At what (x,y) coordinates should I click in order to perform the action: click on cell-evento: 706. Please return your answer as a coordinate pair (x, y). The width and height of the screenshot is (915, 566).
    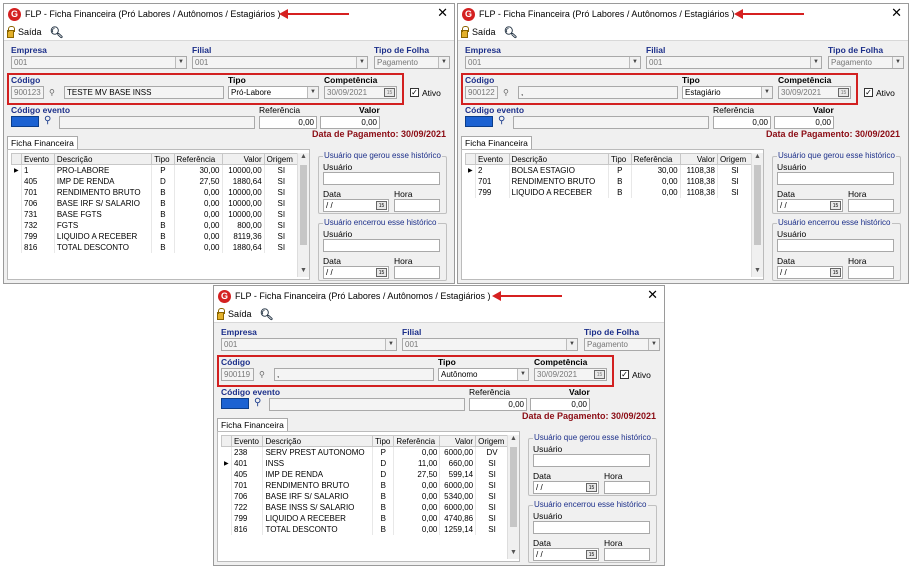
    Looking at the image, I should click on (38, 203).